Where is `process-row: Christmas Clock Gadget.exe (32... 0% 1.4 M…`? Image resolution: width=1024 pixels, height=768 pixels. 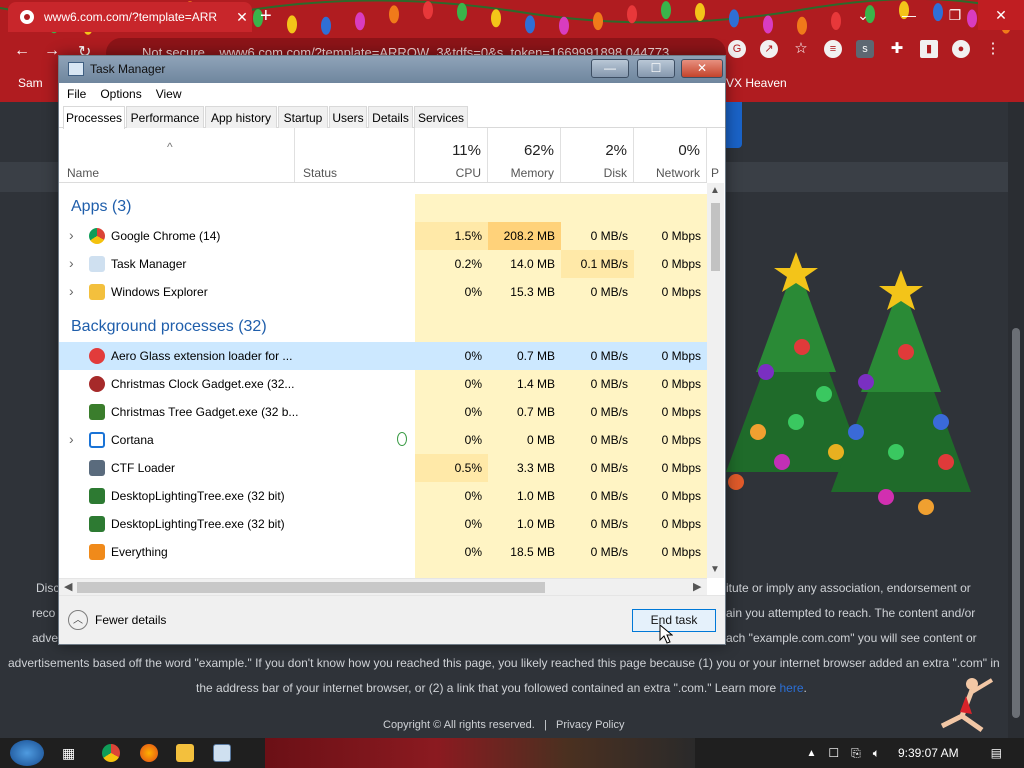
process-row: Christmas Clock Gadget.exe (32... 0% 1.4 M… is located at coordinates (383, 384).